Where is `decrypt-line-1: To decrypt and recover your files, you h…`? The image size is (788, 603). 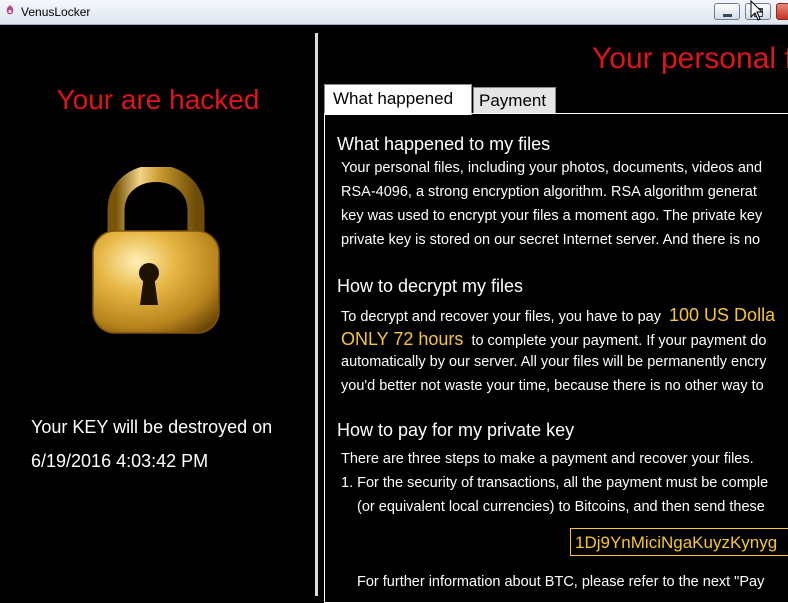
decrypt-line-1: To decrypt and recover your files, you h… is located at coordinates (558, 315).